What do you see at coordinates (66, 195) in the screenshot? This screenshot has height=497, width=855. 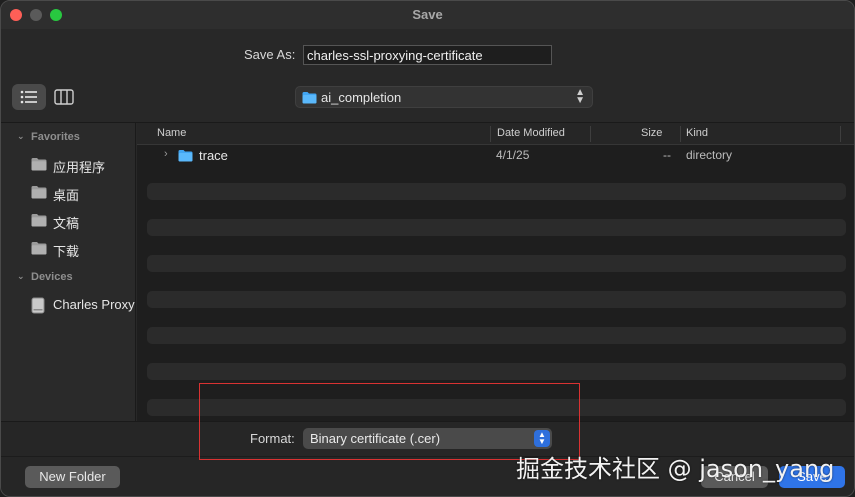 I see `sidebar-item-label: 桌面` at bounding box center [66, 195].